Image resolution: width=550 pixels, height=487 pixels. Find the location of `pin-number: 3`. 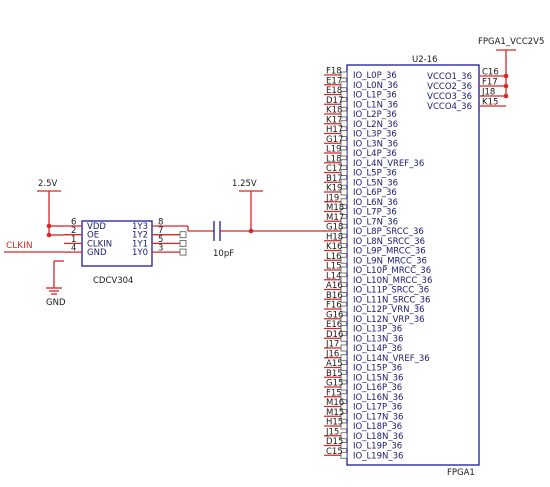

pin-number: 3 is located at coordinates (160, 249).